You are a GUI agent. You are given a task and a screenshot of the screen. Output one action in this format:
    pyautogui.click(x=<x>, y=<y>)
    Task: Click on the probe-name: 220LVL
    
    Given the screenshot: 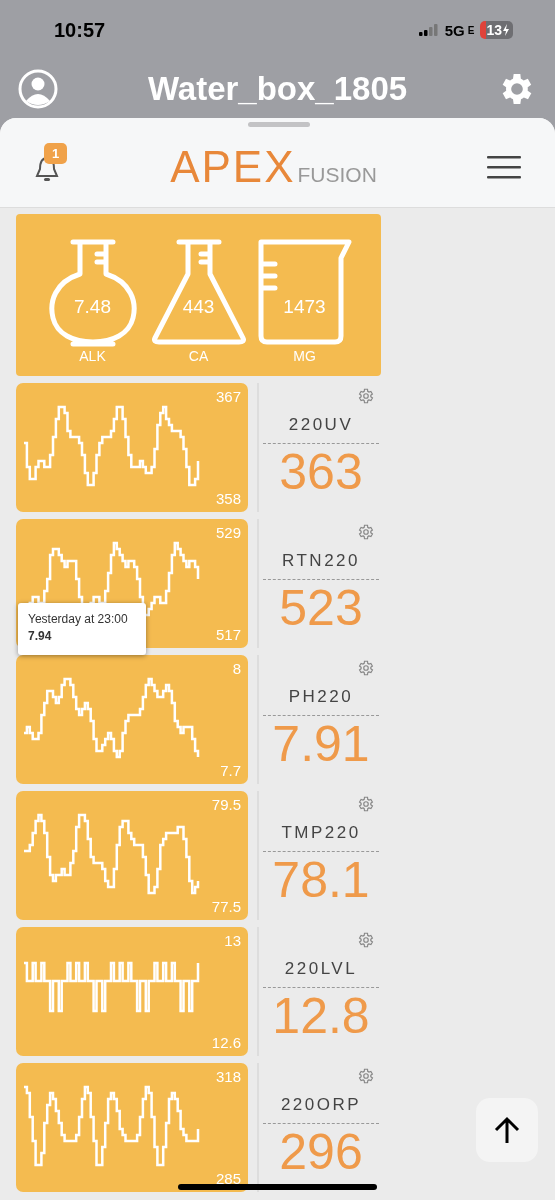 What is the action you would take?
    pyautogui.click(x=321, y=973)
    